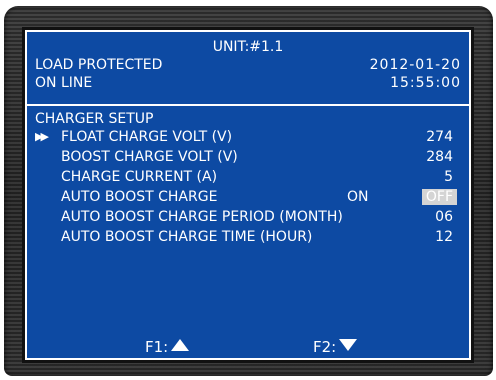 The height and width of the screenshot is (380, 496). I want to click on f1-label: F1:, so click(157, 347).